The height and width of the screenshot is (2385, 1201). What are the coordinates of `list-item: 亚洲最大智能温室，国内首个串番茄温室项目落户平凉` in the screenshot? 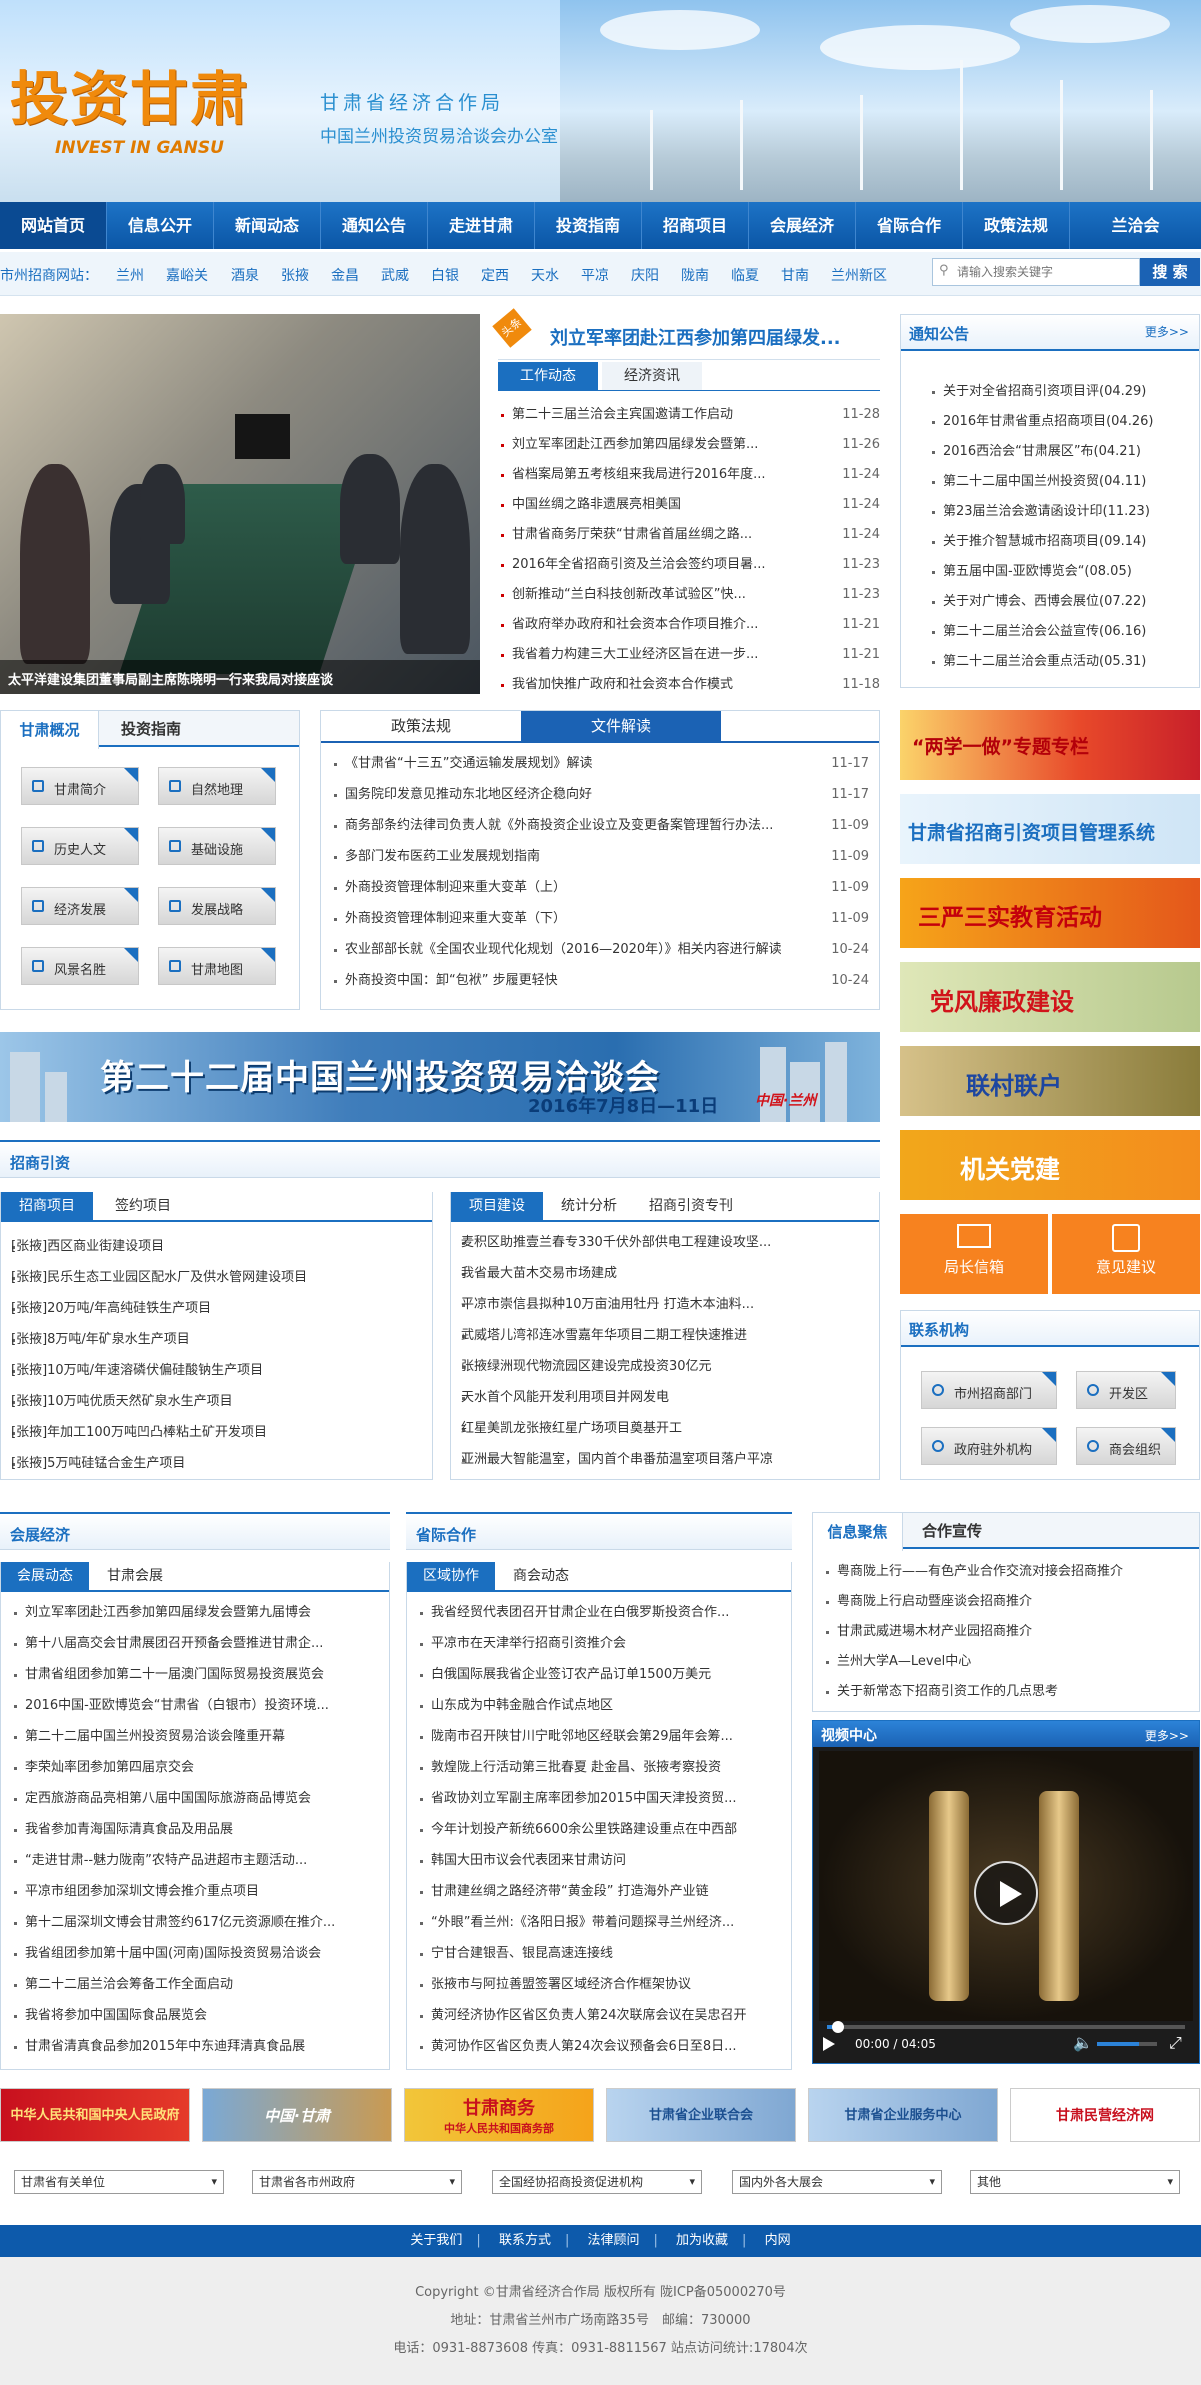 It's located at (665, 1460).